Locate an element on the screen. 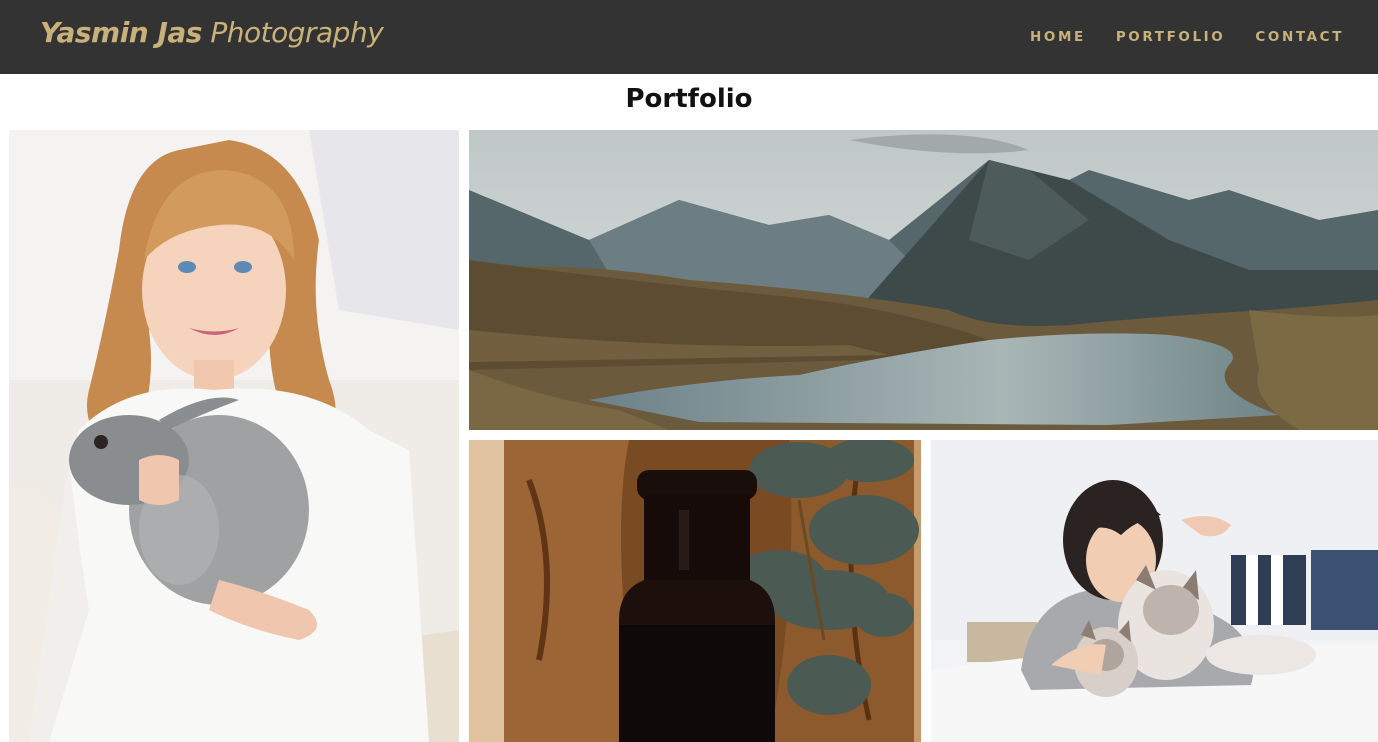  brand-logo: Yasmin Jas Photography is located at coordinates (212, 32).